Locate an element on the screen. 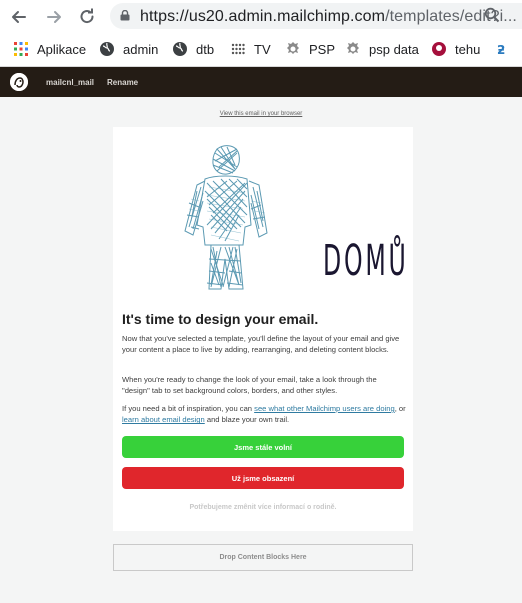  bookmark-tv: TV is located at coordinates (251, 49).